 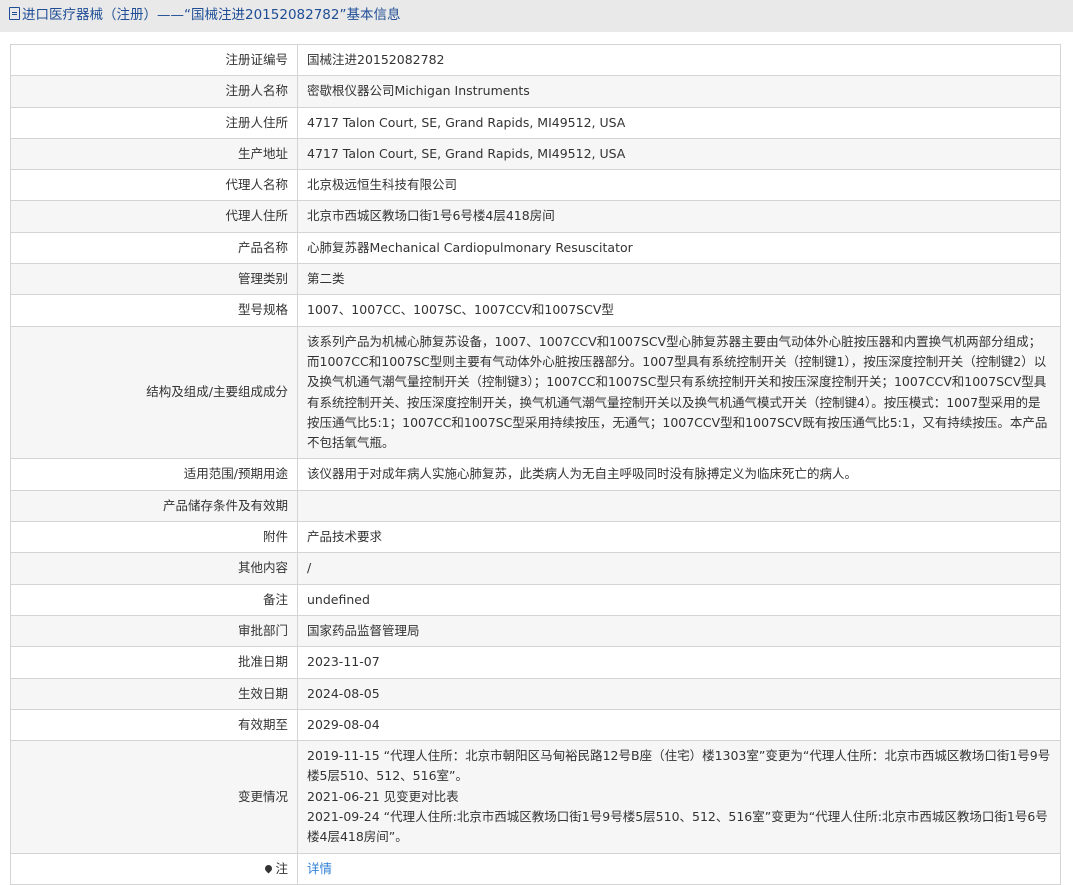 What do you see at coordinates (269, 868) in the screenshot?
I see `pin-icon` at bounding box center [269, 868].